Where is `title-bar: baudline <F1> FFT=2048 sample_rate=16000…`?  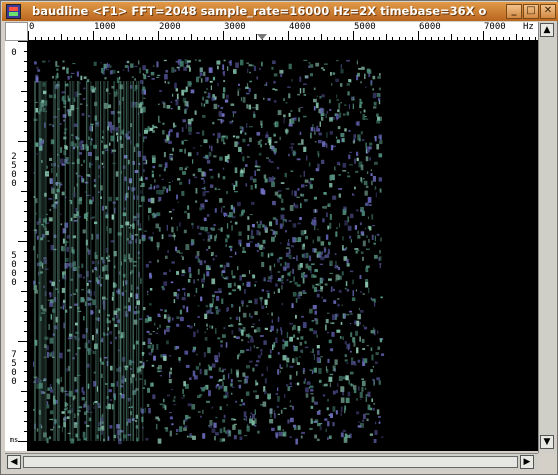
title-bar: baudline <F1> FFT=2048 sample_rate=16000… is located at coordinates (280, 11).